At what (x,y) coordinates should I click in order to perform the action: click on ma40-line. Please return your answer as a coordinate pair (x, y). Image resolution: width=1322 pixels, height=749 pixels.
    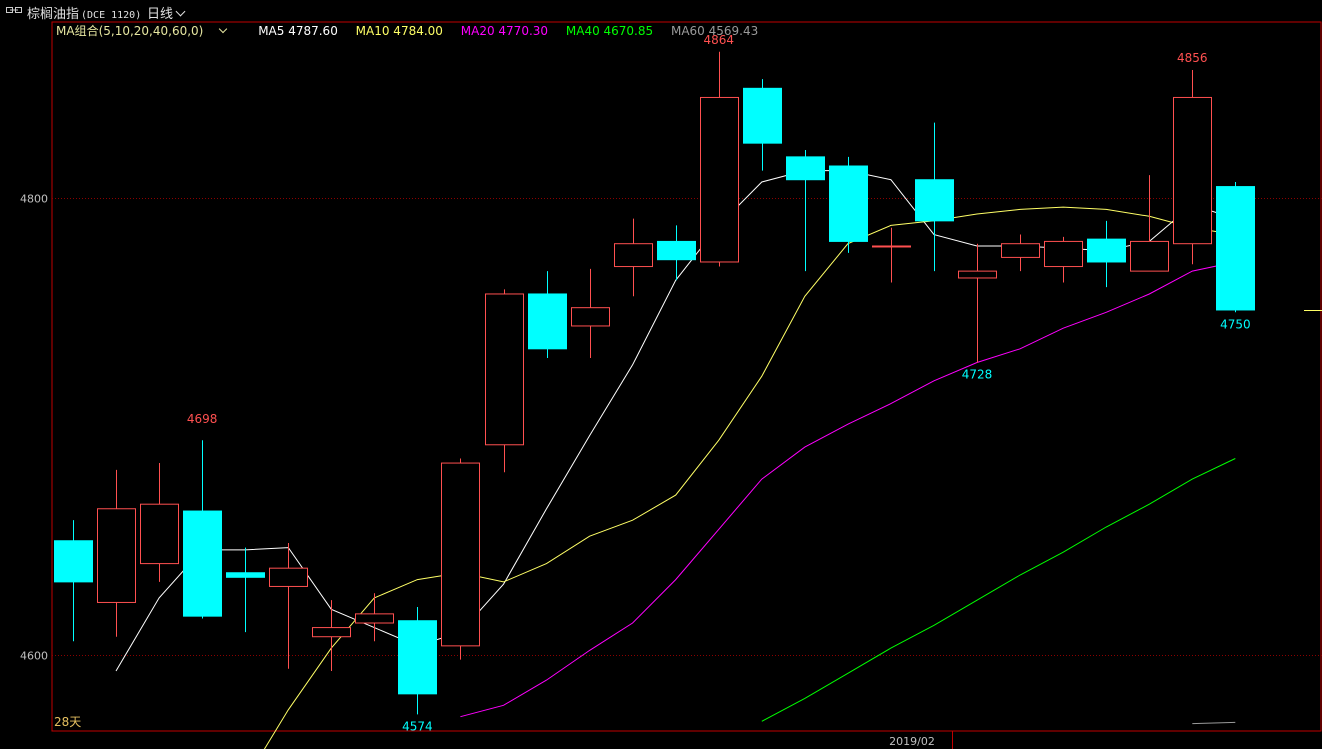
    Looking at the image, I should click on (998, 590).